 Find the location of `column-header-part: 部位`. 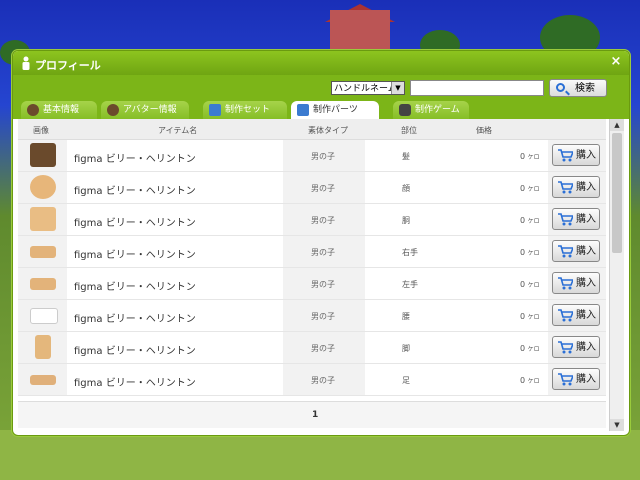

column-header-part: 部位 is located at coordinates (409, 130).